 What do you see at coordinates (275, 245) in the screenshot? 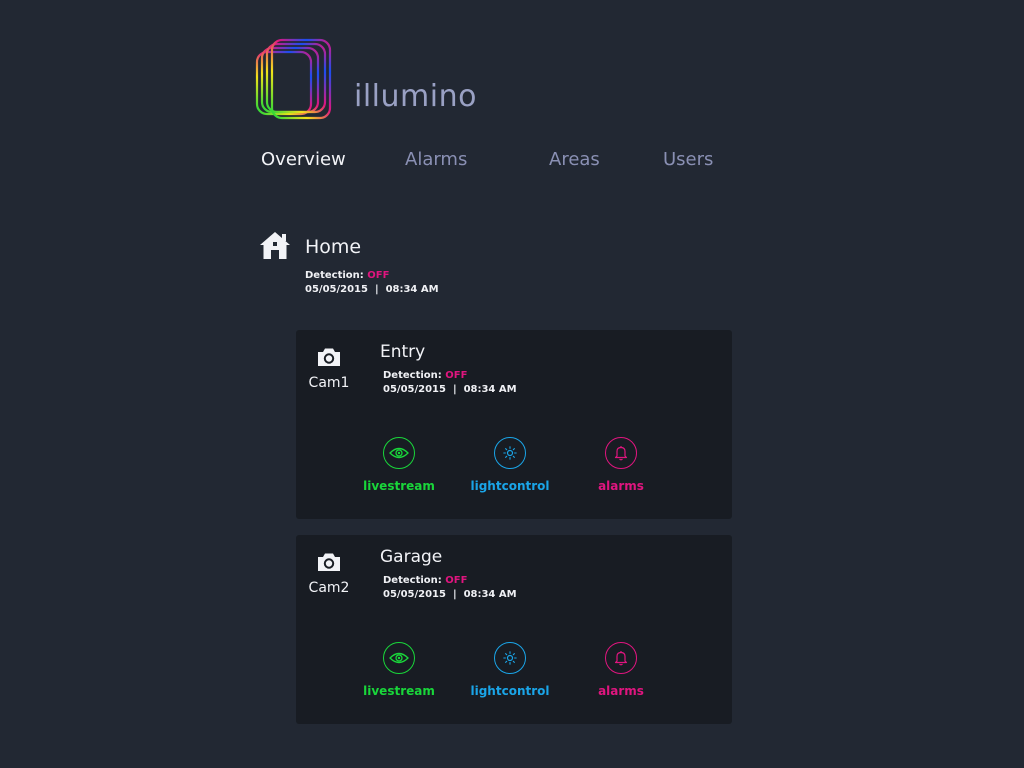
I see `home-icon` at bounding box center [275, 245].